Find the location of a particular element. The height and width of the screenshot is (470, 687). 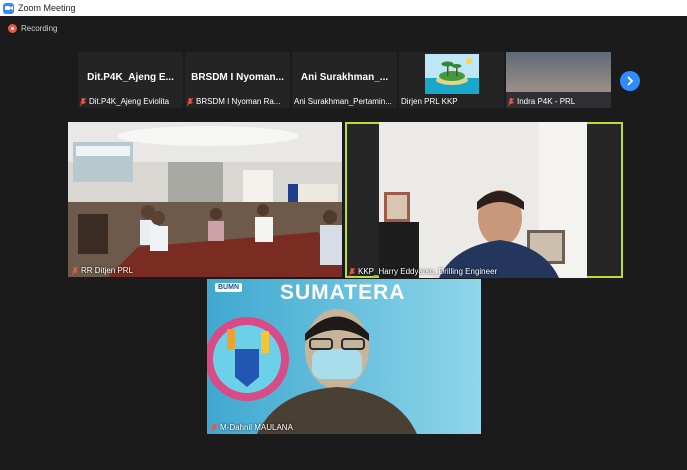

video-tile-active-speaker: KKP_Harry Eddyarso_Drilling Engineer is located at coordinates (484, 200).